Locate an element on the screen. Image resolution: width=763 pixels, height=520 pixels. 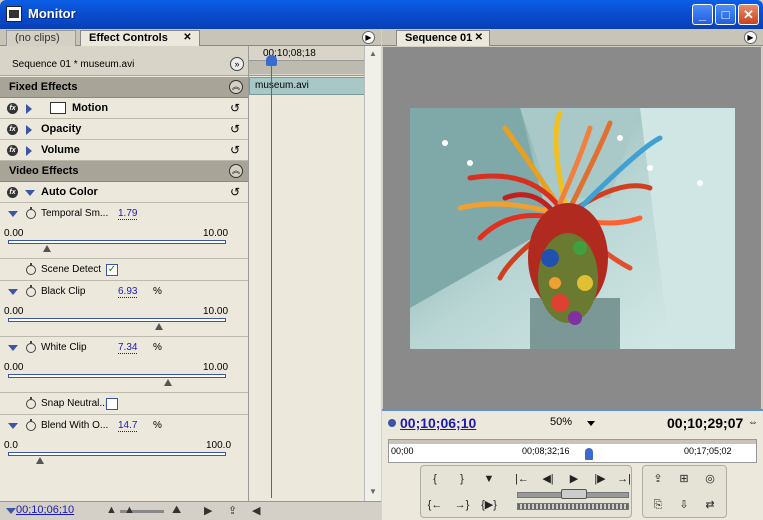
monitor-time-ruler: 00;00 00;08;32;16 00;17;05;02 is located at coordinates (572, 451).